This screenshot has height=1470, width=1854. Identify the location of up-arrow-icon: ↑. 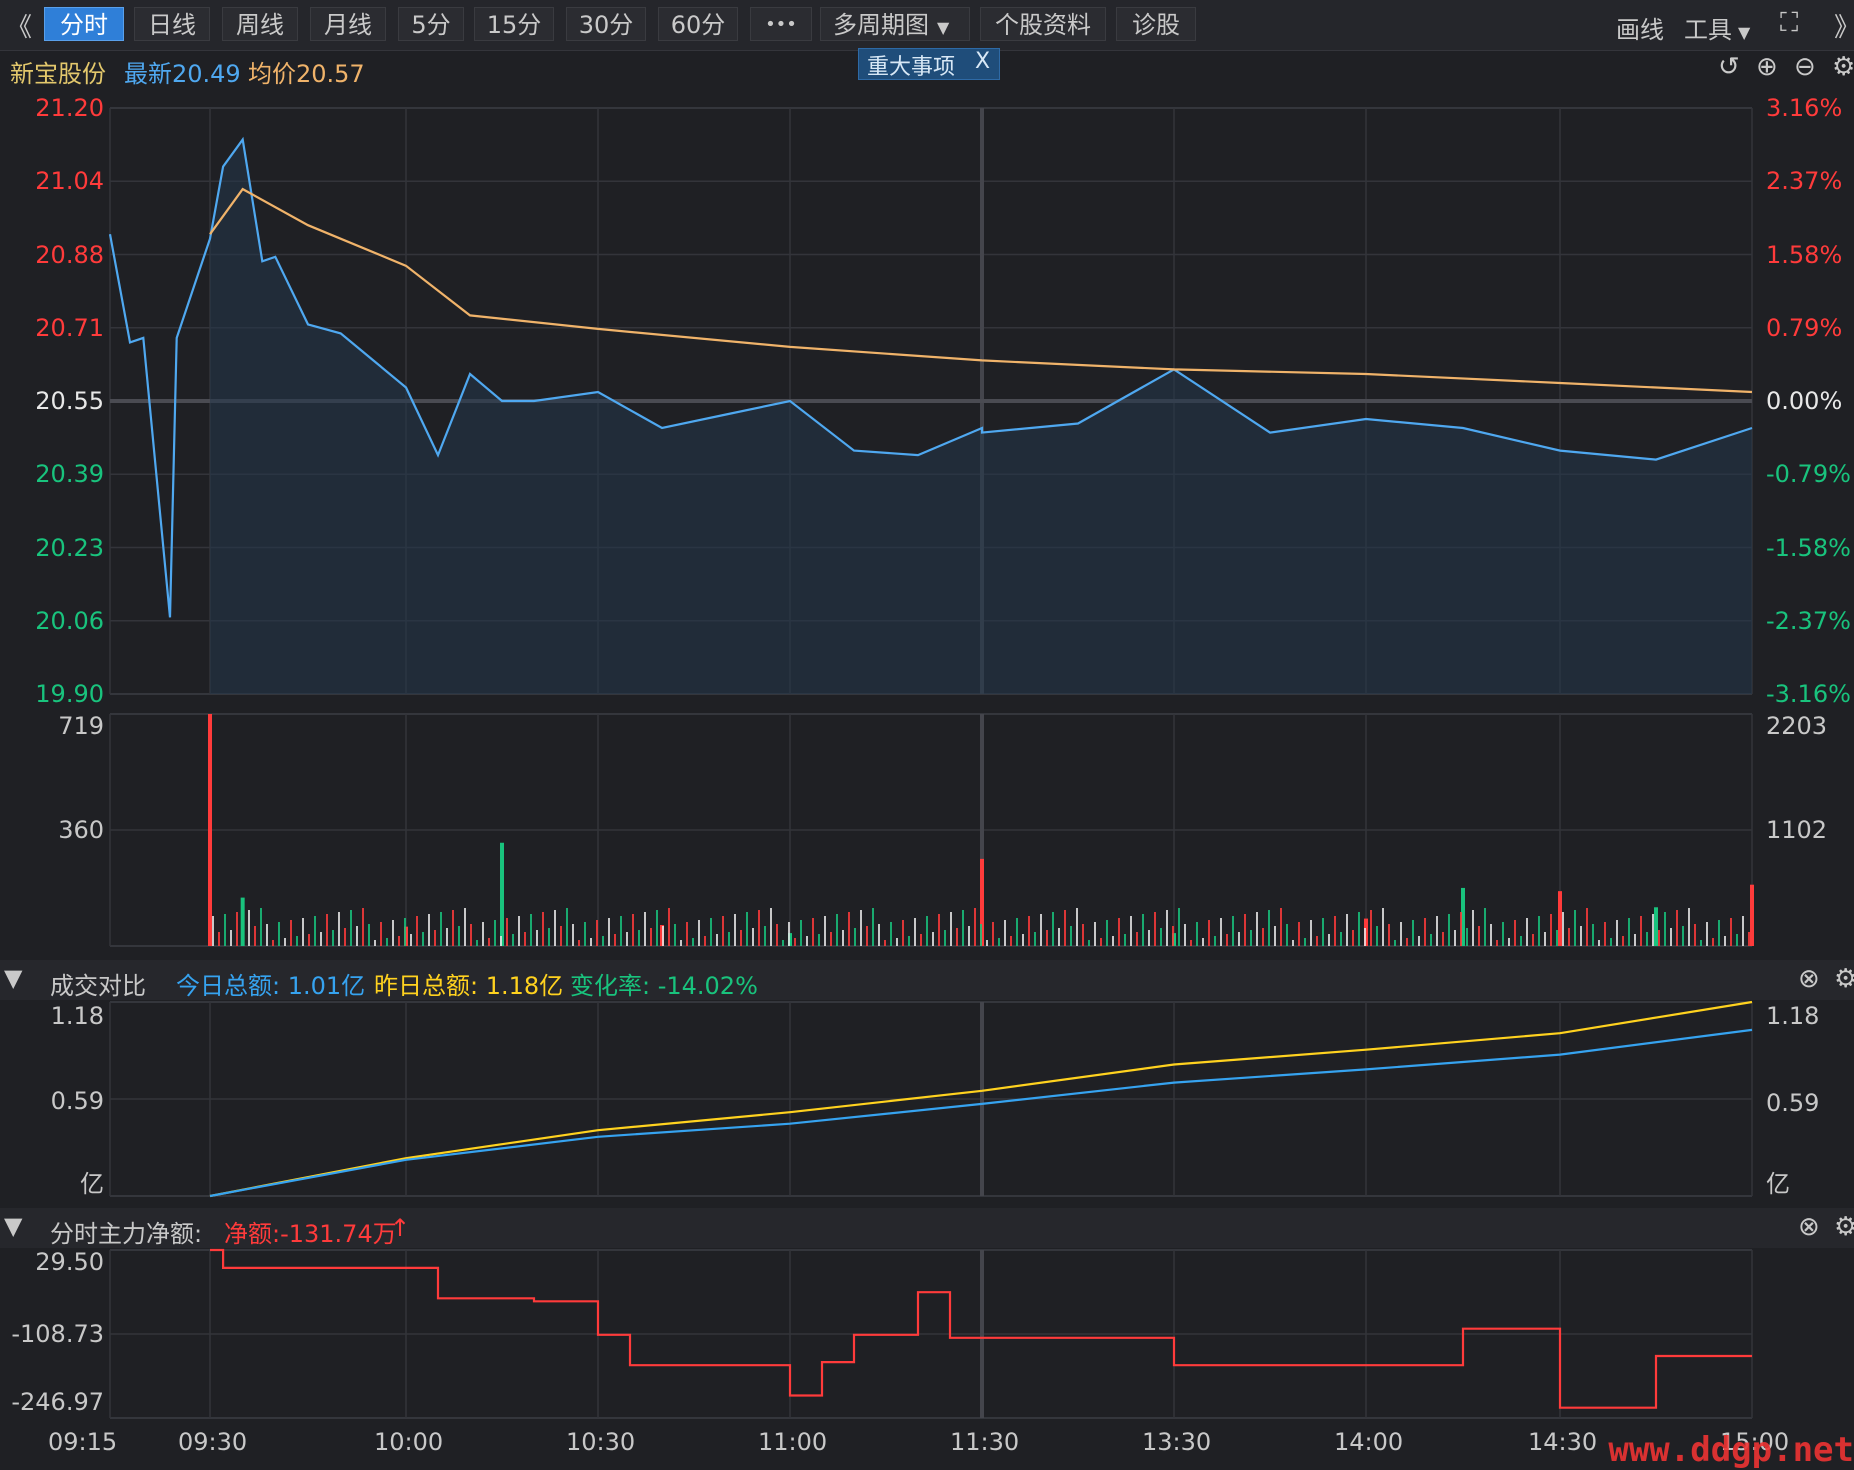
(400, 1228).